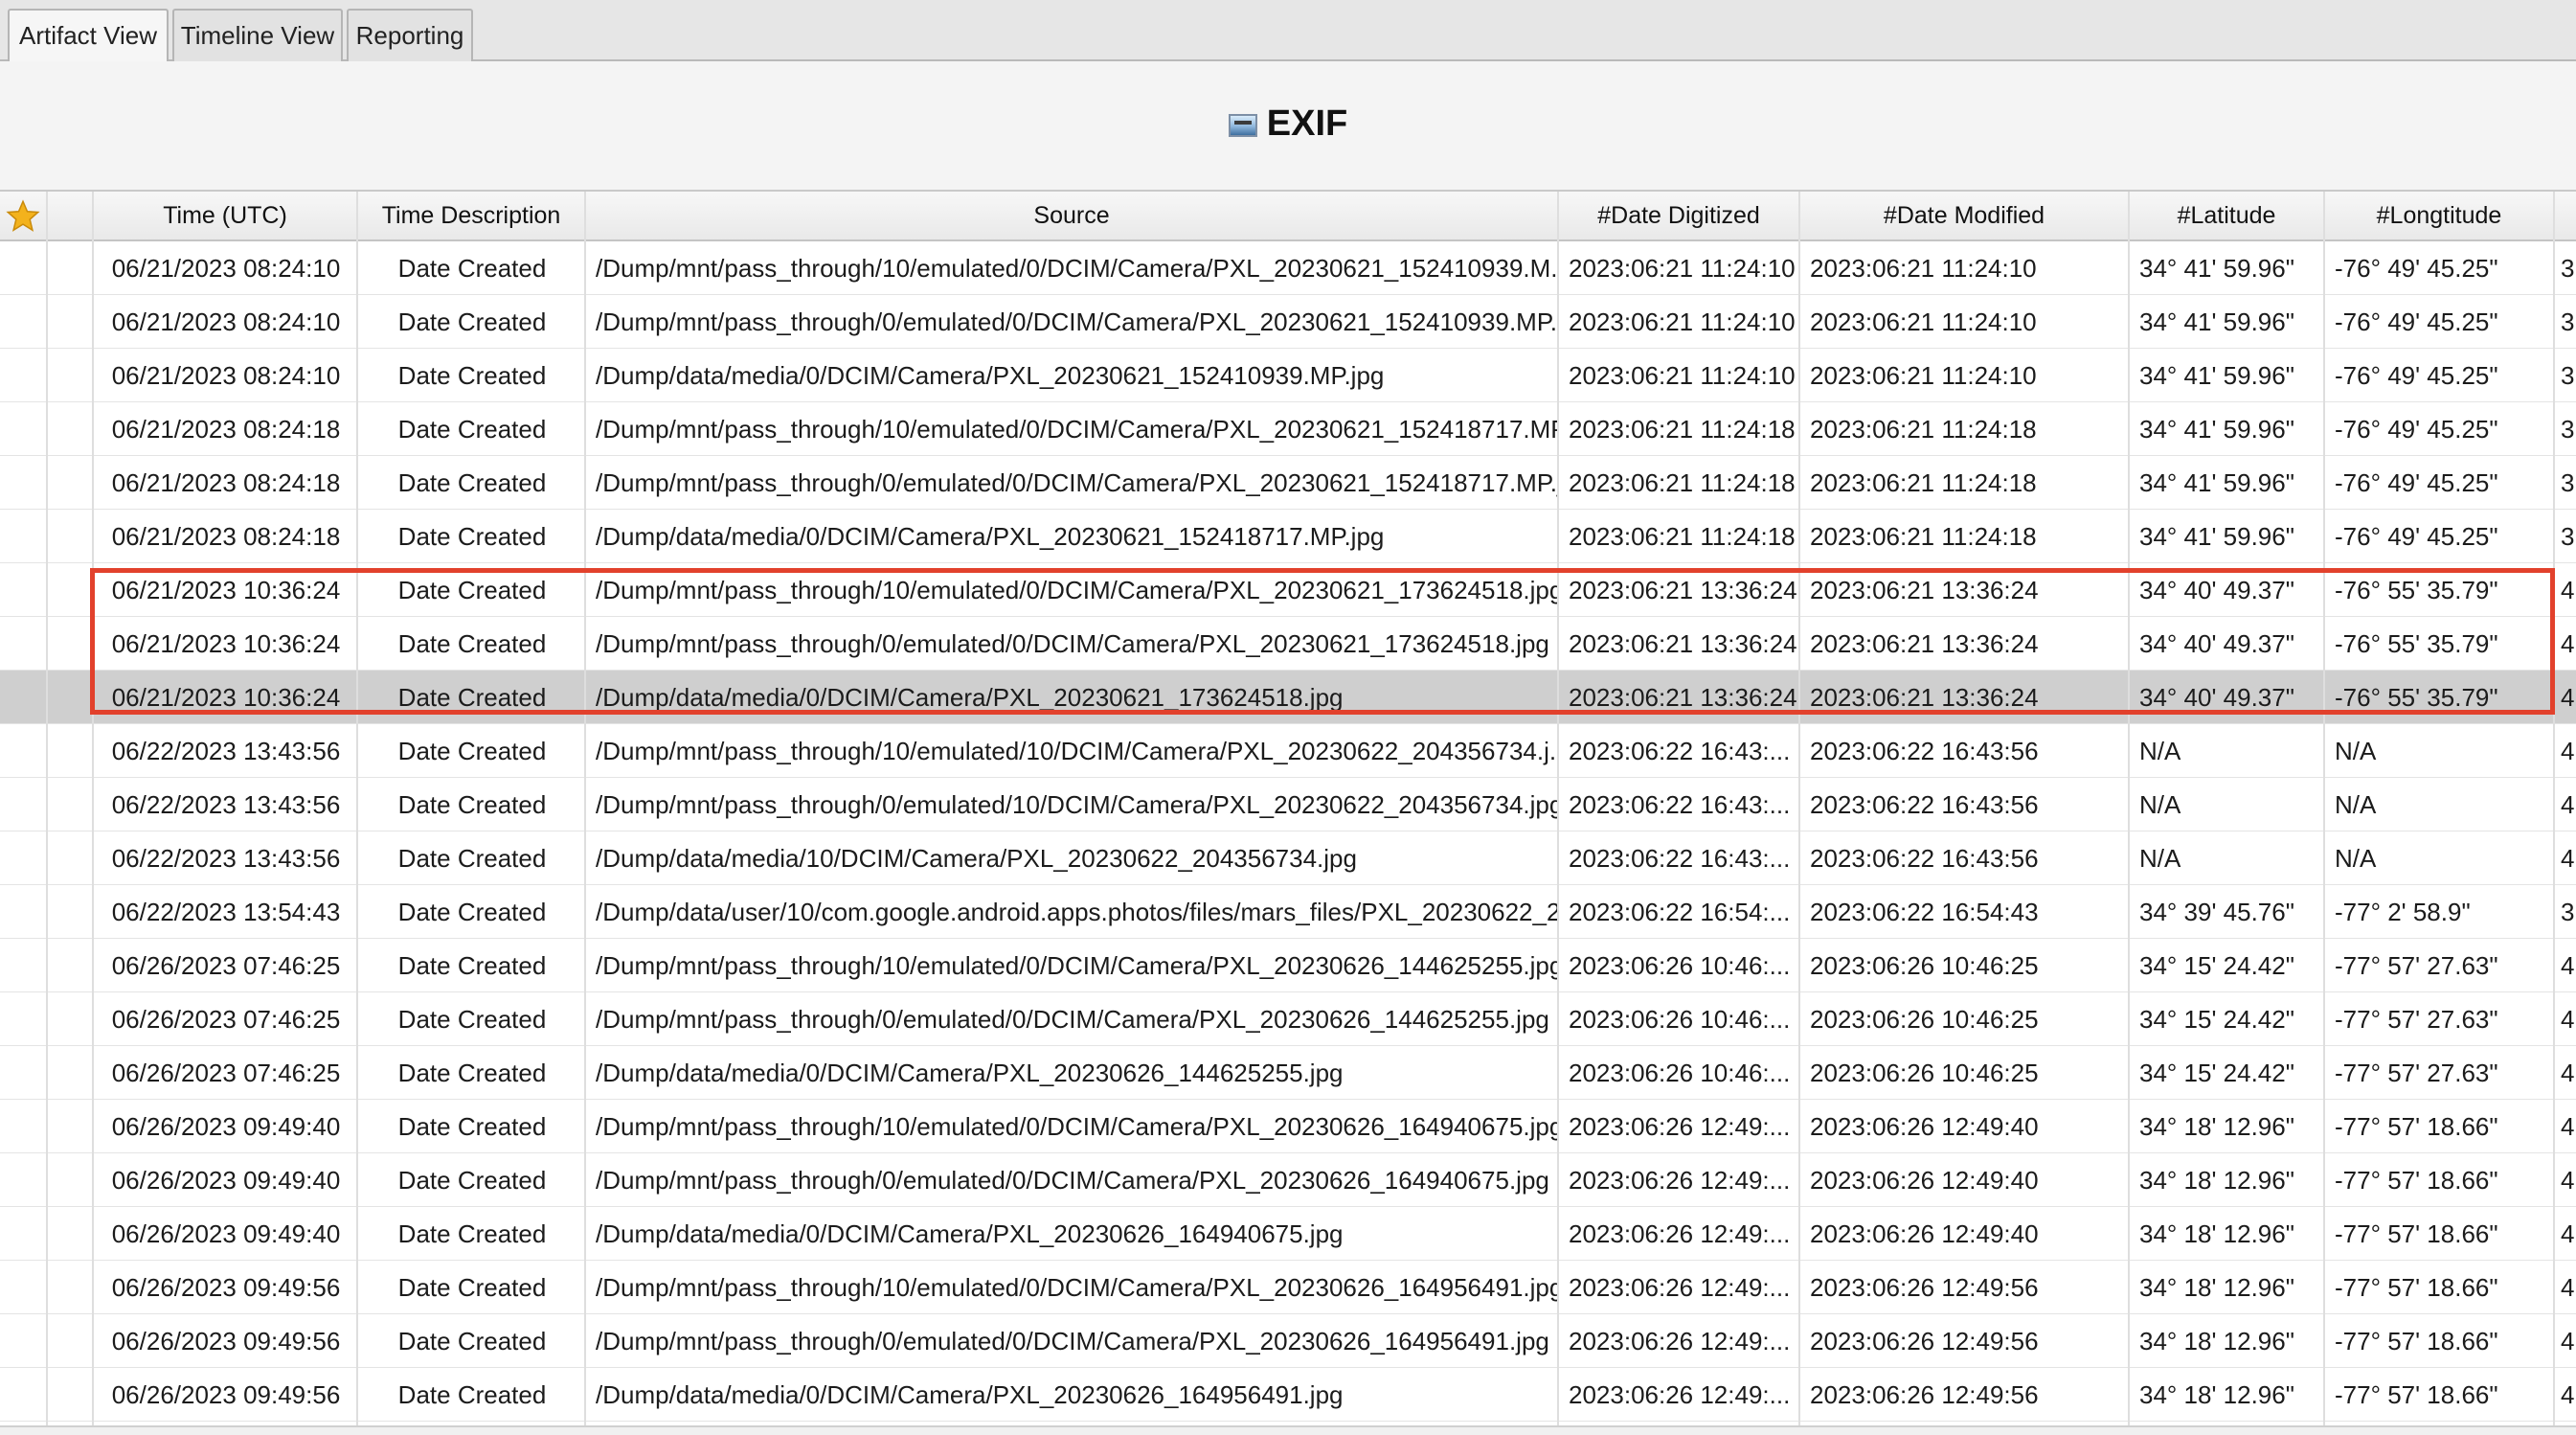 The height and width of the screenshot is (1435, 2576). I want to click on cell-date-modified: 2023:06:26 10:46:25, so click(1924, 1073).